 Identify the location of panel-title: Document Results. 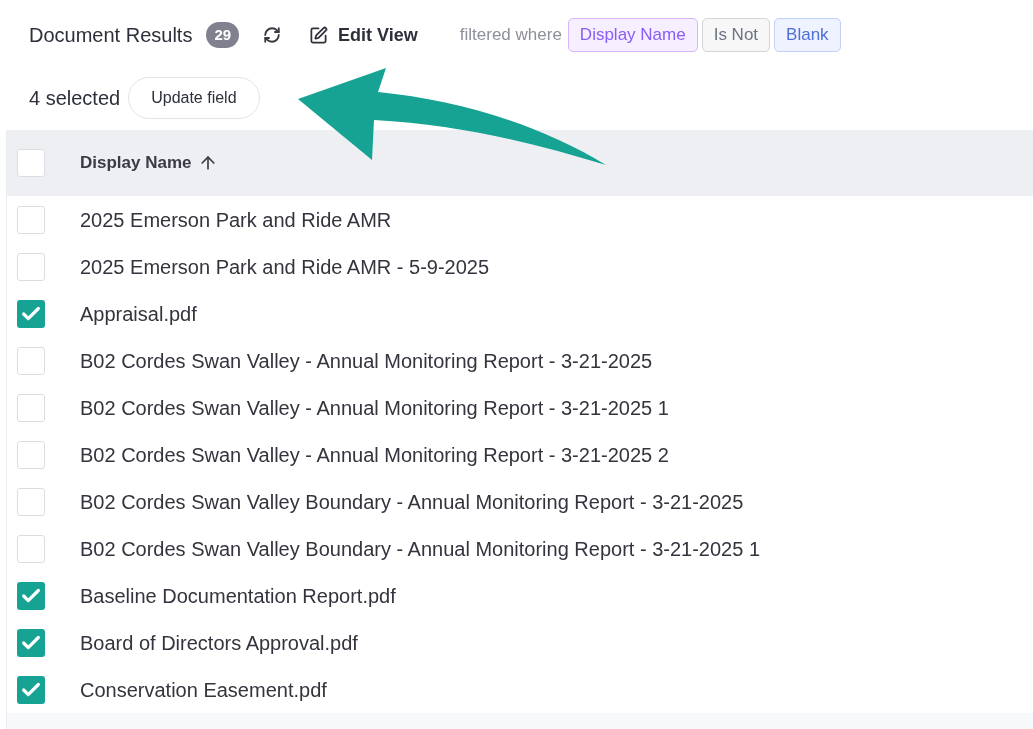
(111, 35).